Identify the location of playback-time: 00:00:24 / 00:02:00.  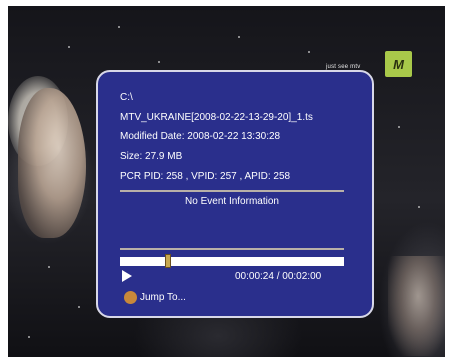
(278, 276).